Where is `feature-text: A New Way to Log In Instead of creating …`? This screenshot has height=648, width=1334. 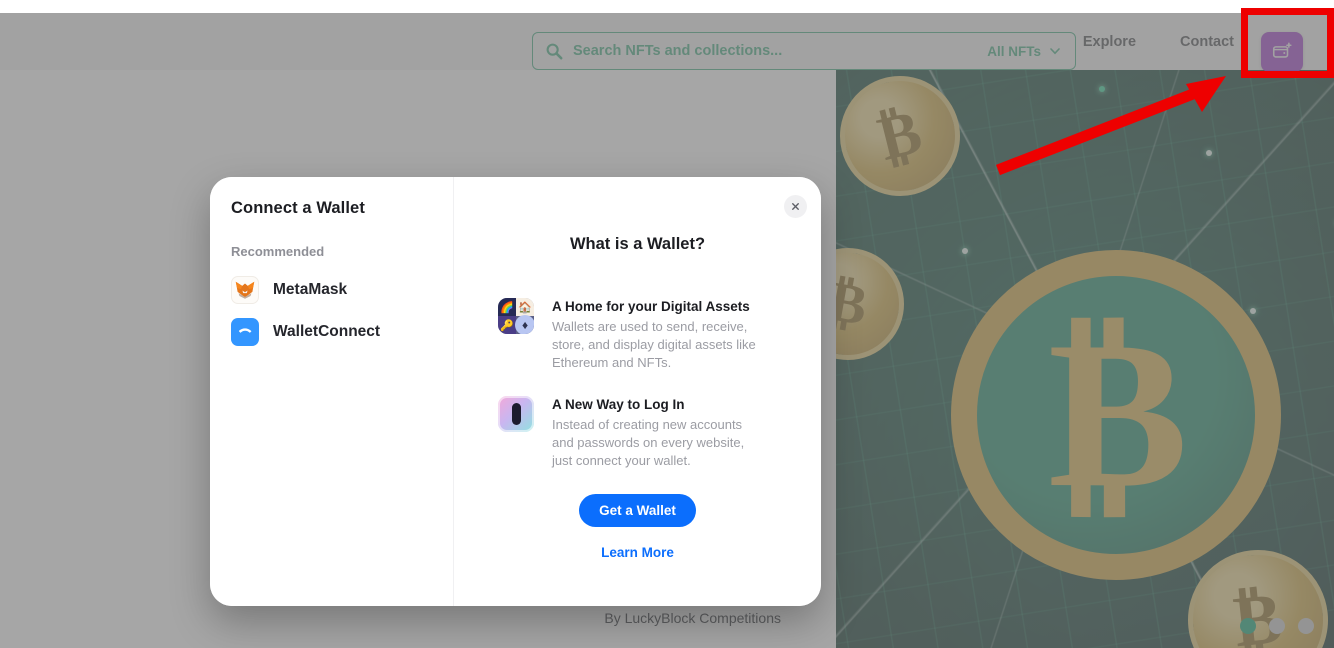
feature-text: A New Way to Log In Instead of creating … is located at coordinates (659, 433).